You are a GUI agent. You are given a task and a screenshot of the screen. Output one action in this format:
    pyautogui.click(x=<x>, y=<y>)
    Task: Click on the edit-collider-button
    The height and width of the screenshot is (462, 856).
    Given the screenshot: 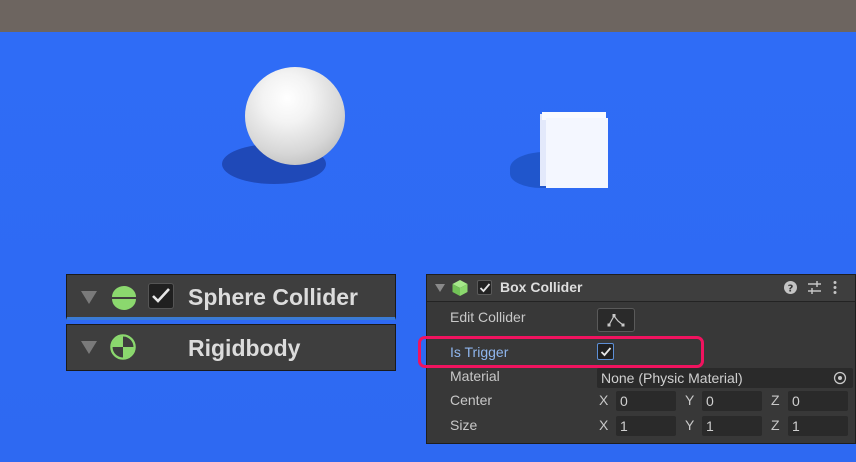 What is the action you would take?
    pyautogui.click(x=616, y=320)
    